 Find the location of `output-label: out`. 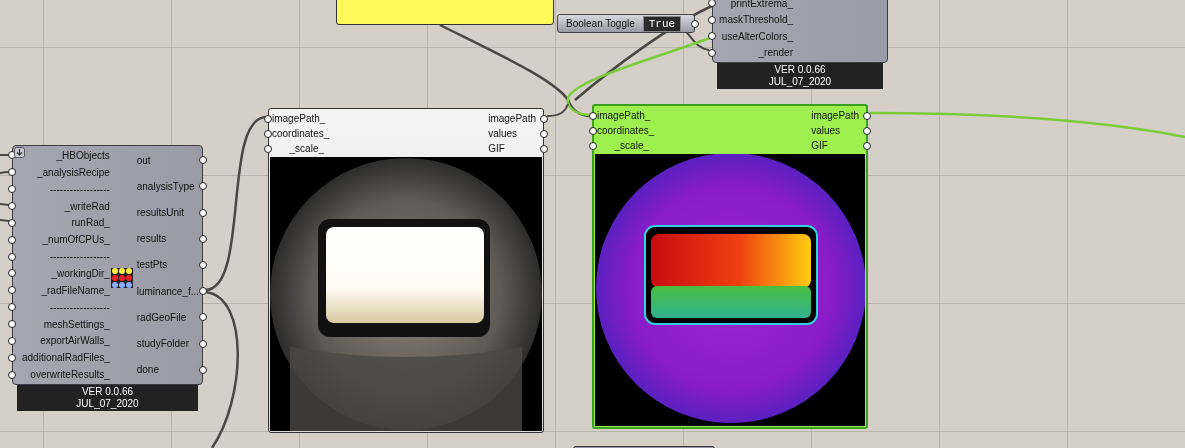

output-label: out is located at coordinates (143, 160).